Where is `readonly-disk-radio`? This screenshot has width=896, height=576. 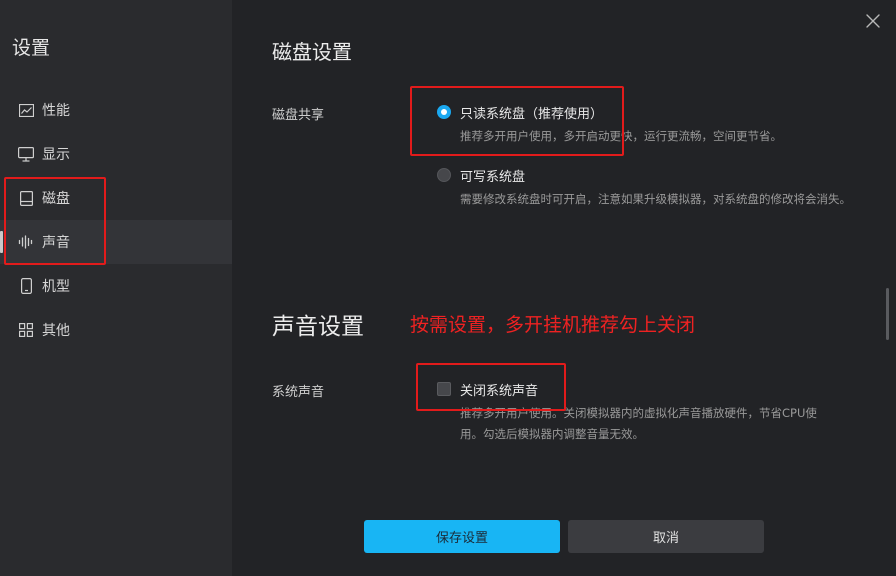 readonly-disk-radio is located at coordinates (444, 112).